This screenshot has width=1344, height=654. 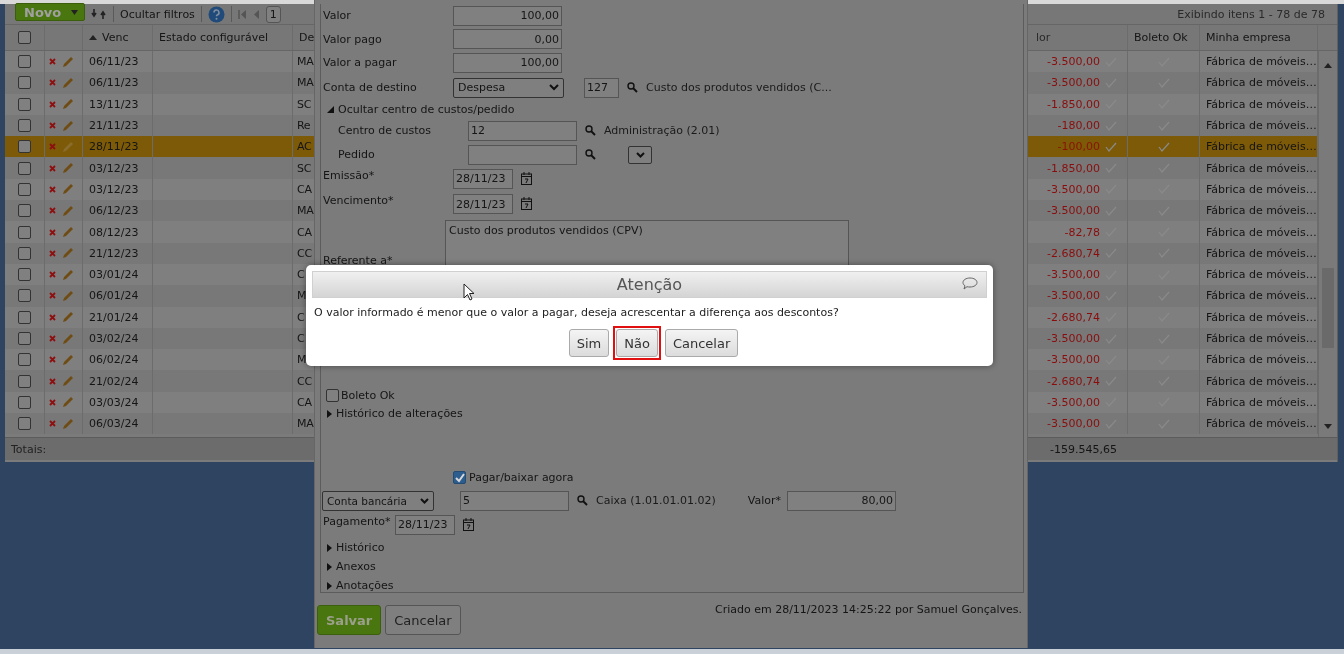 What do you see at coordinates (370, 87) in the screenshot?
I see `field-label: Conta de destino` at bounding box center [370, 87].